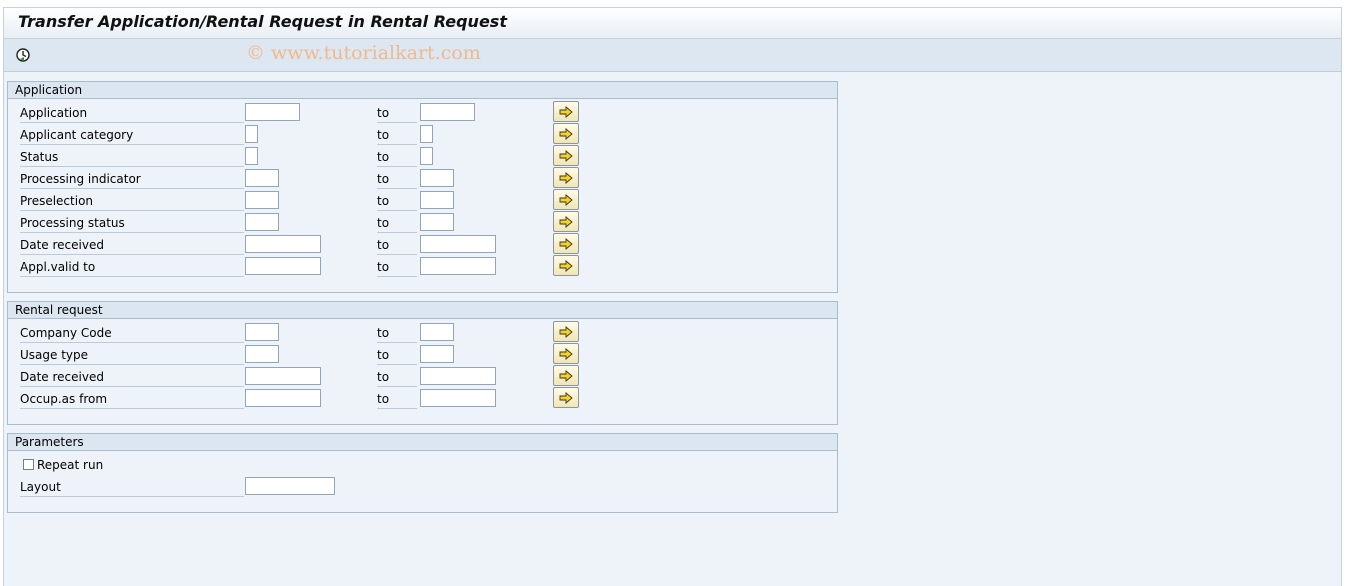 This screenshot has height=586, width=1347. Describe the element at coordinates (132, 179) in the screenshot. I see `label-processing-indicator: Processing indicator` at that location.